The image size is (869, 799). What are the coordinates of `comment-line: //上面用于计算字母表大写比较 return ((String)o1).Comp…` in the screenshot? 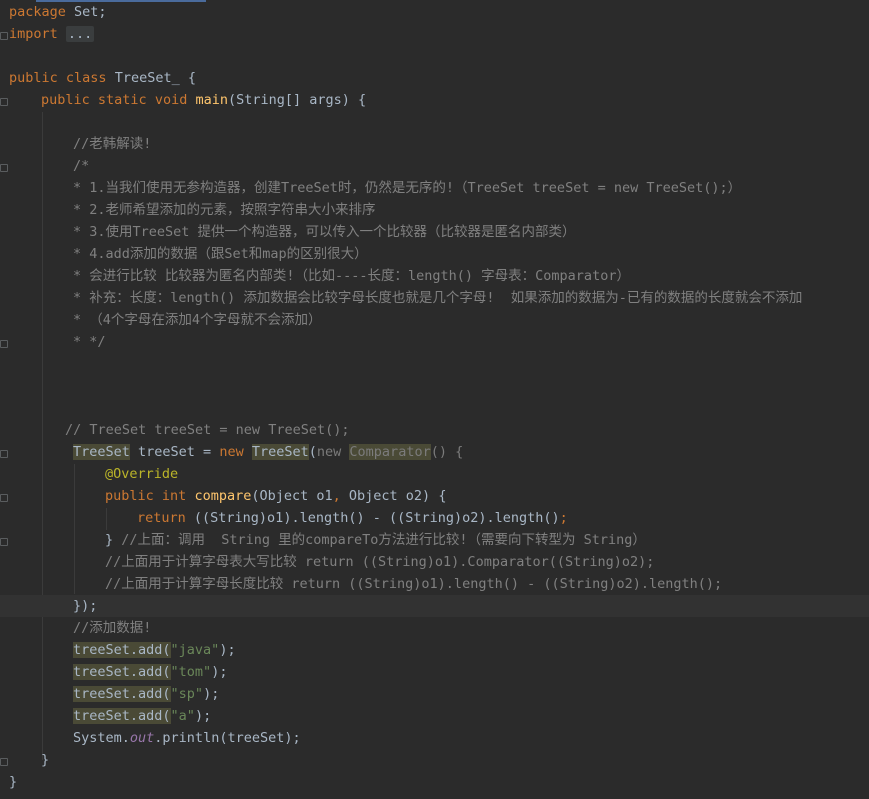 It's located at (434, 562).